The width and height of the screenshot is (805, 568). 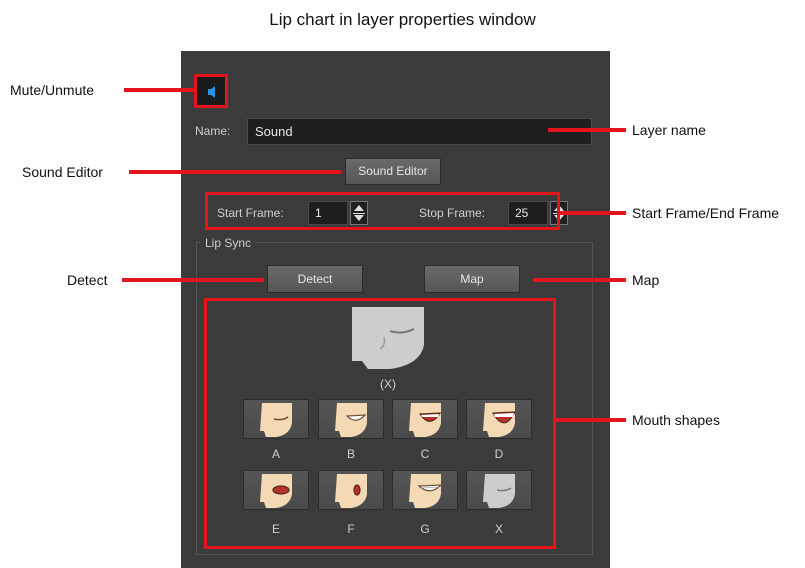 What do you see at coordinates (402, 19) in the screenshot?
I see `page-title: Lip chart in layer properties window` at bounding box center [402, 19].